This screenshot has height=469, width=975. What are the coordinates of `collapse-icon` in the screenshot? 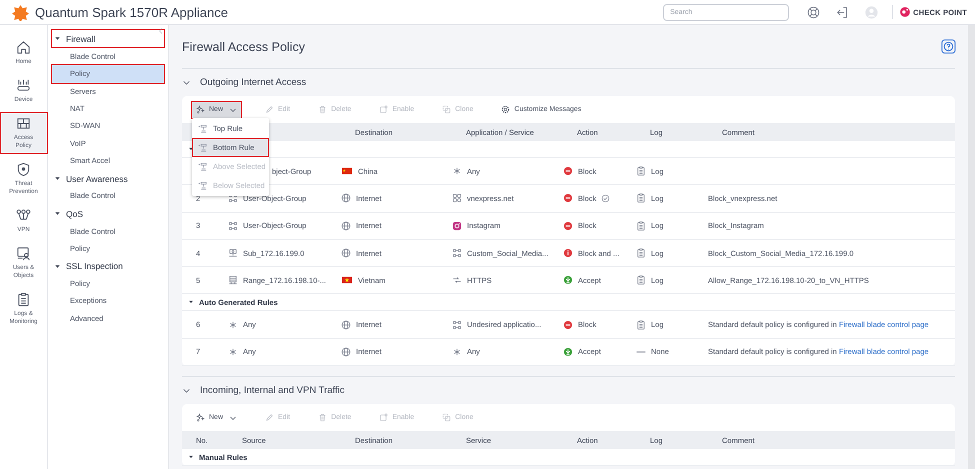 It's located at (161, 31).